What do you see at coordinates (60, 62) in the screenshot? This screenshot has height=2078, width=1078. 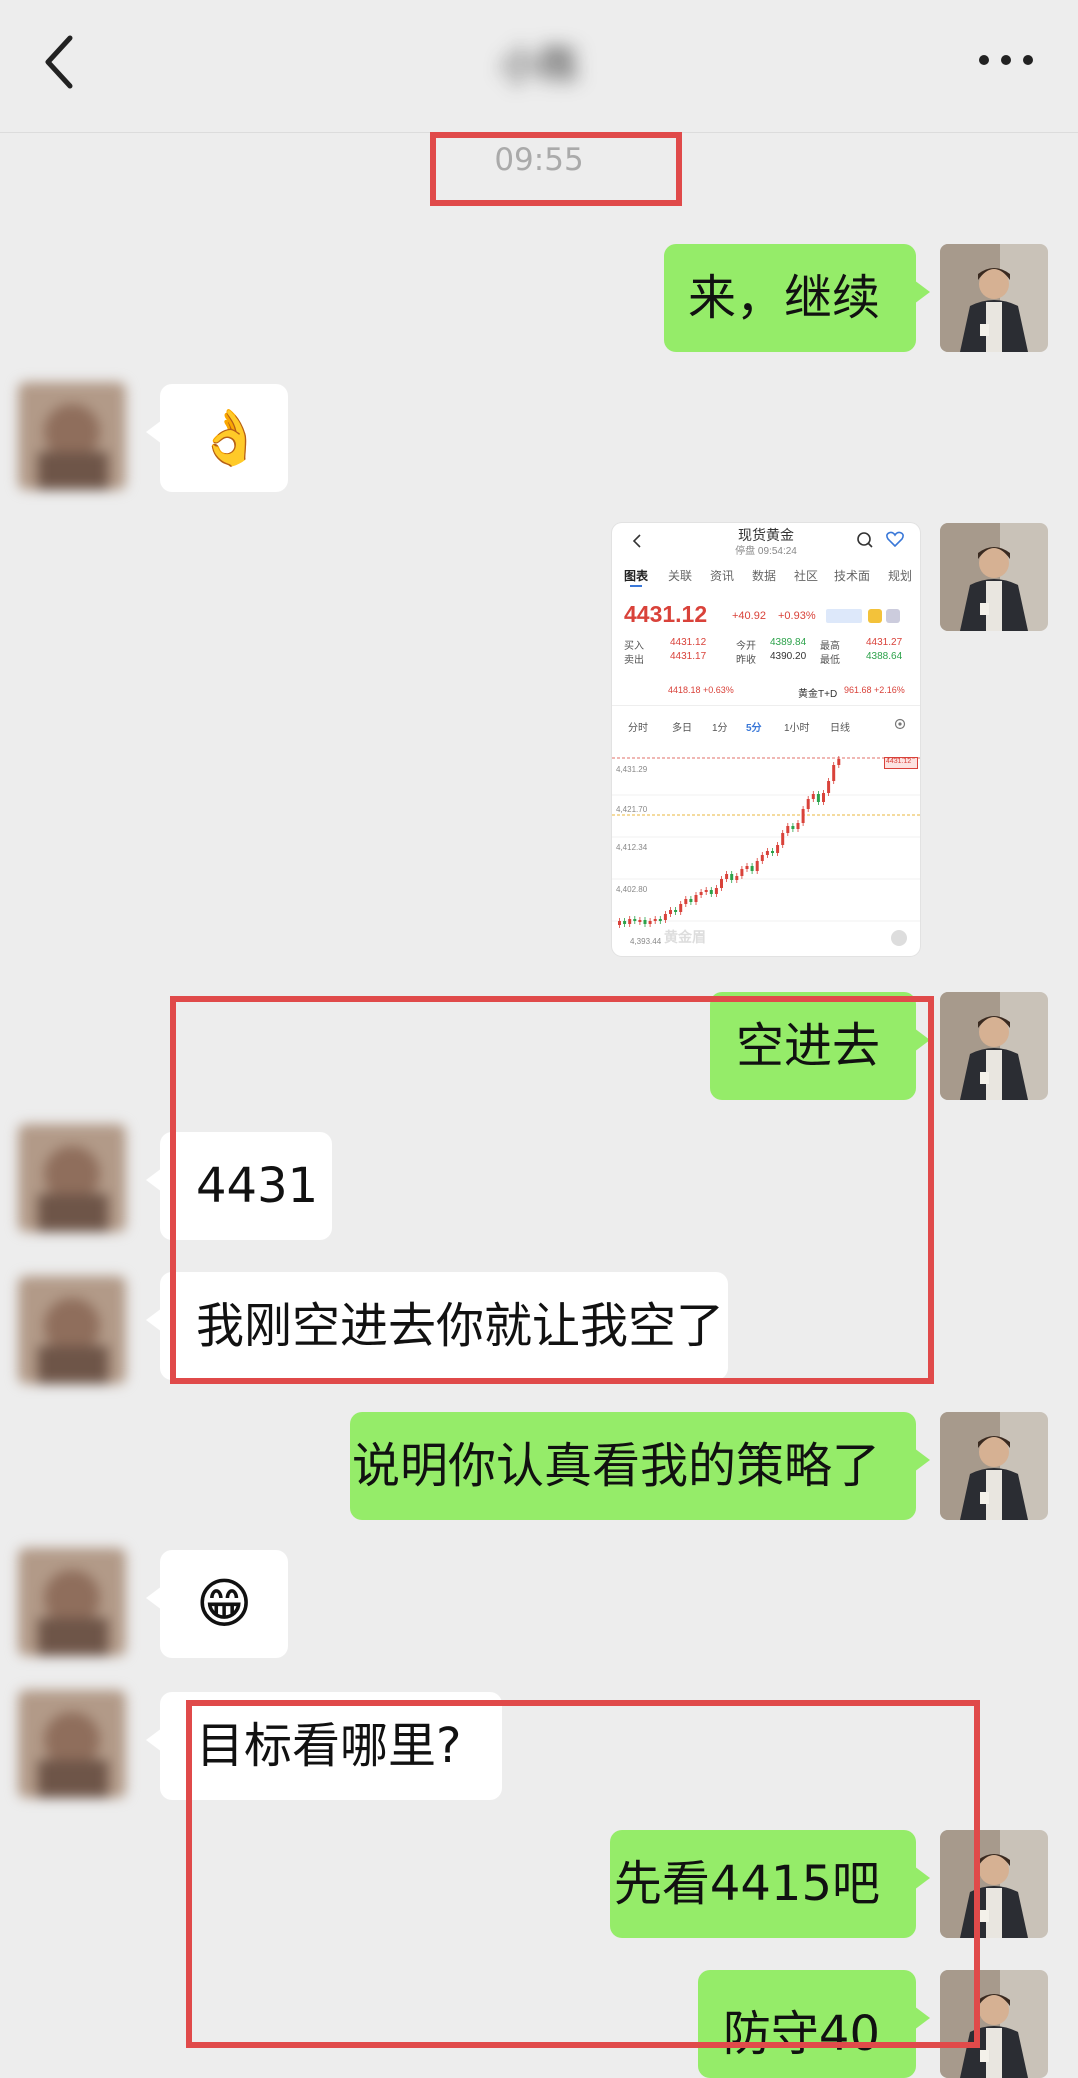 I see `back-arrow-icon` at bounding box center [60, 62].